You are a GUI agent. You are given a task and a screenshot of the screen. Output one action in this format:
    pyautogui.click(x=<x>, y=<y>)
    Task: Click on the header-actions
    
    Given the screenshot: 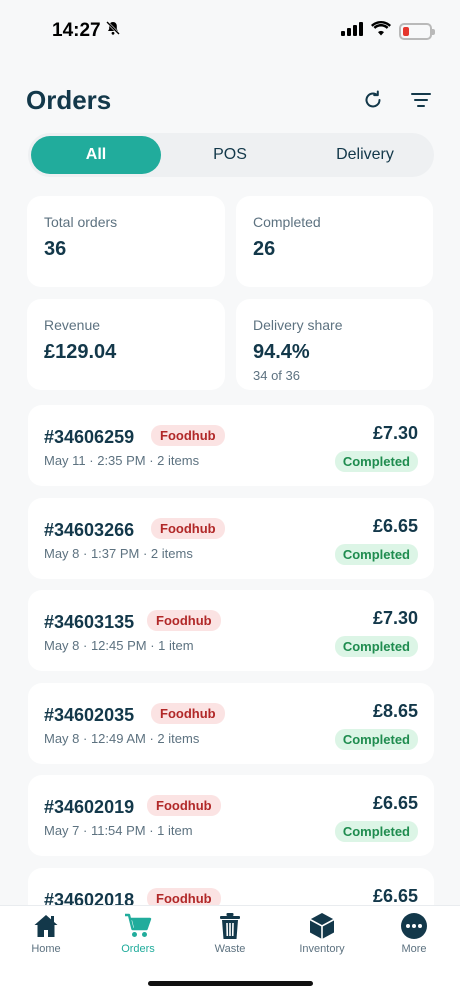 What is the action you would take?
    pyautogui.click(x=397, y=100)
    